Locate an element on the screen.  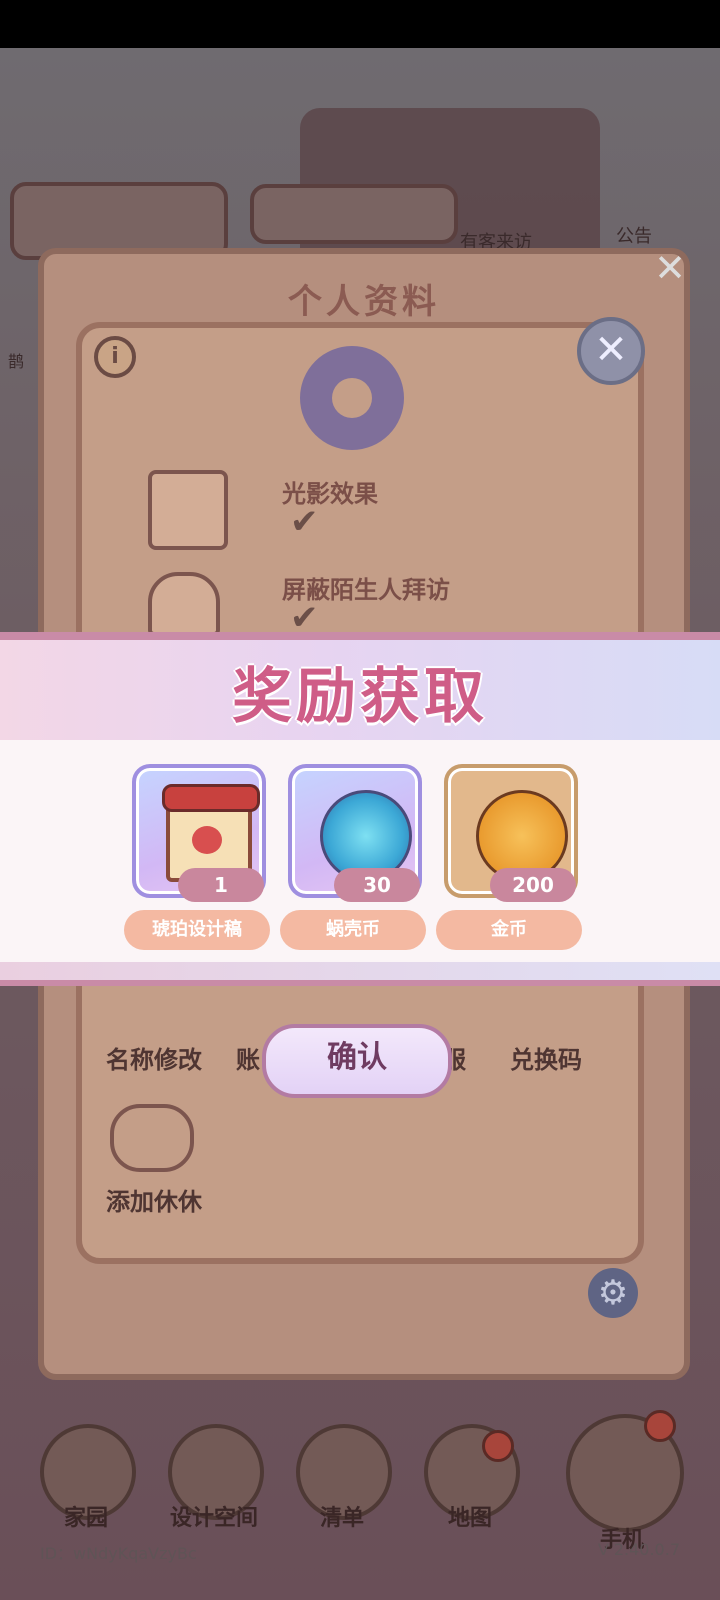
phone-notification-dot is located at coordinates (660, 1426).